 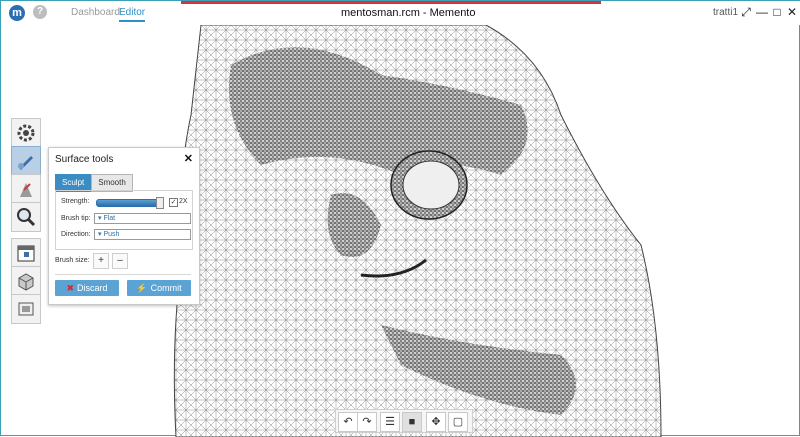 I want to click on cube-view-icon: ■, so click(x=412, y=422).